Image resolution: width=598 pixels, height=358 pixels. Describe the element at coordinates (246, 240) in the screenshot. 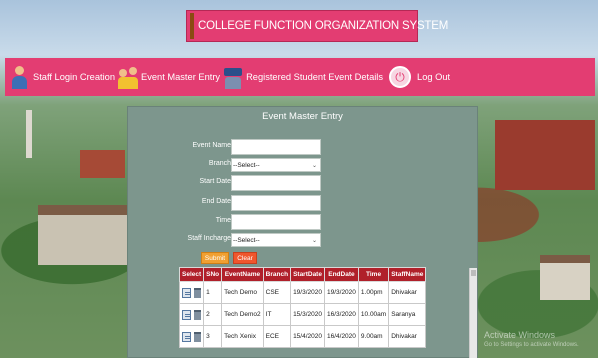

I see `staff-incharge-selected-value: --Select--` at that location.